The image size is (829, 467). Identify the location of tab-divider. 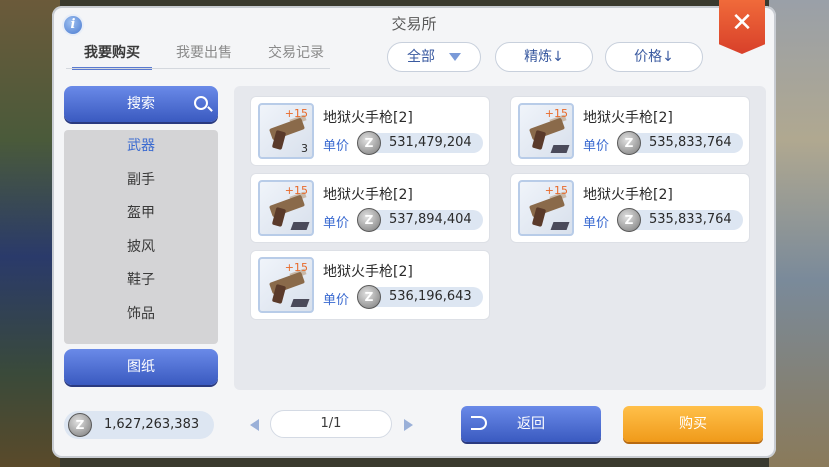
(198, 68).